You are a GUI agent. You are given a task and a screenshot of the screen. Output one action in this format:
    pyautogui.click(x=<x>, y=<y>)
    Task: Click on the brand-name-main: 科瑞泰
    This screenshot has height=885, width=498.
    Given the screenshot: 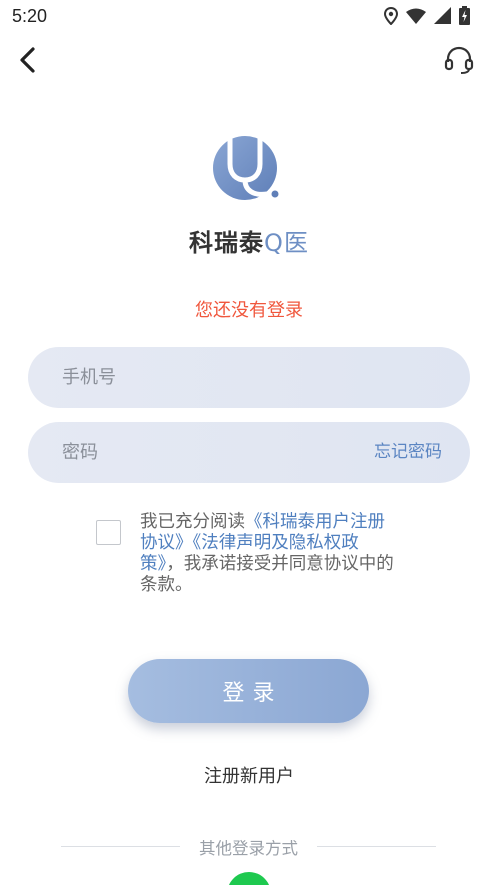 What is the action you would take?
    pyautogui.click(x=227, y=243)
    